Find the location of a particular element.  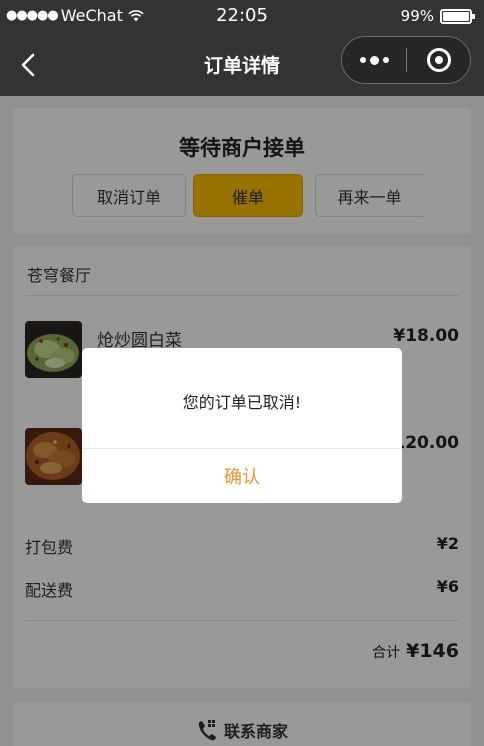

mini-program-capsule is located at coordinates (406, 60).